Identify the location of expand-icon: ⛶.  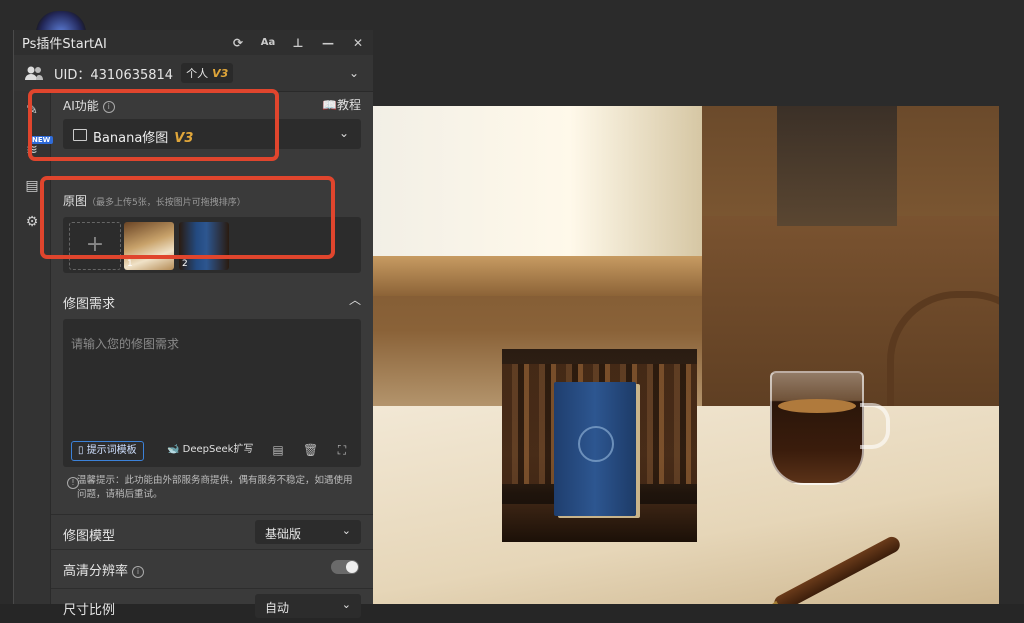
(342, 450).